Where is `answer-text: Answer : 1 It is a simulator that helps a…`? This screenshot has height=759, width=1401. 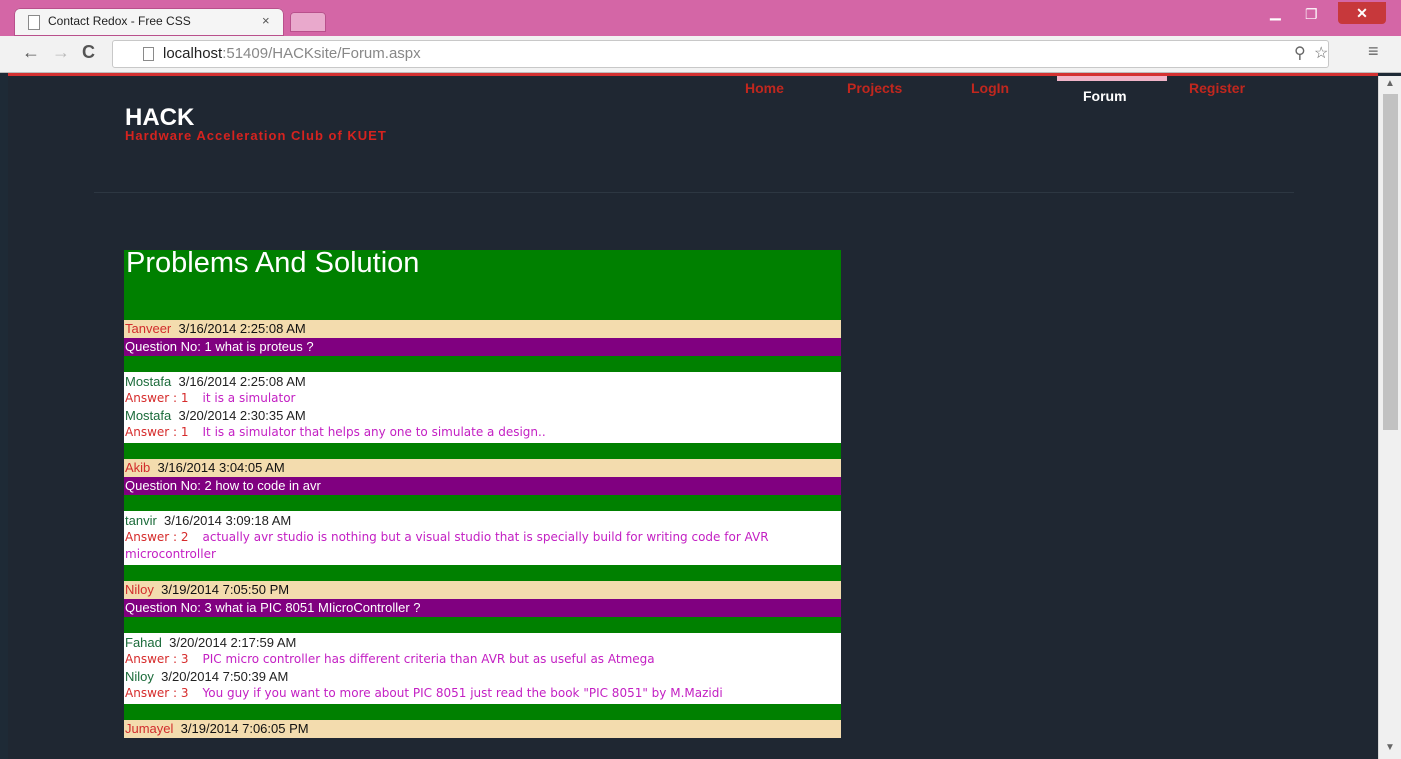 answer-text: Answer : 1 It is a simulator that helps a… is located at coordinates (482, 432).